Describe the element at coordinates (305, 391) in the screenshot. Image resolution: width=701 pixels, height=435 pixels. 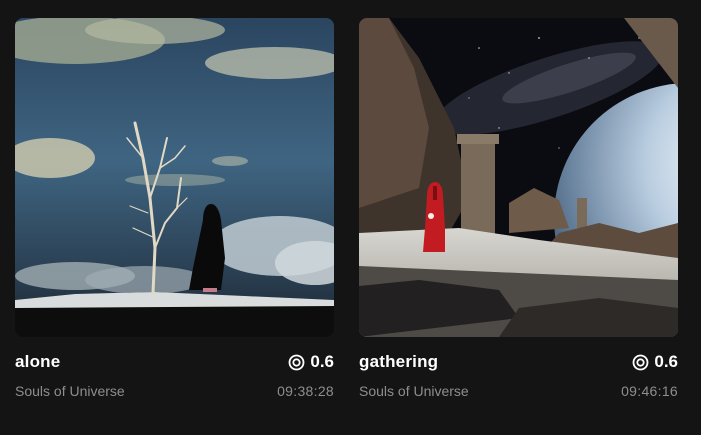
I see `auction-time-left: 09:38:28` at that location.